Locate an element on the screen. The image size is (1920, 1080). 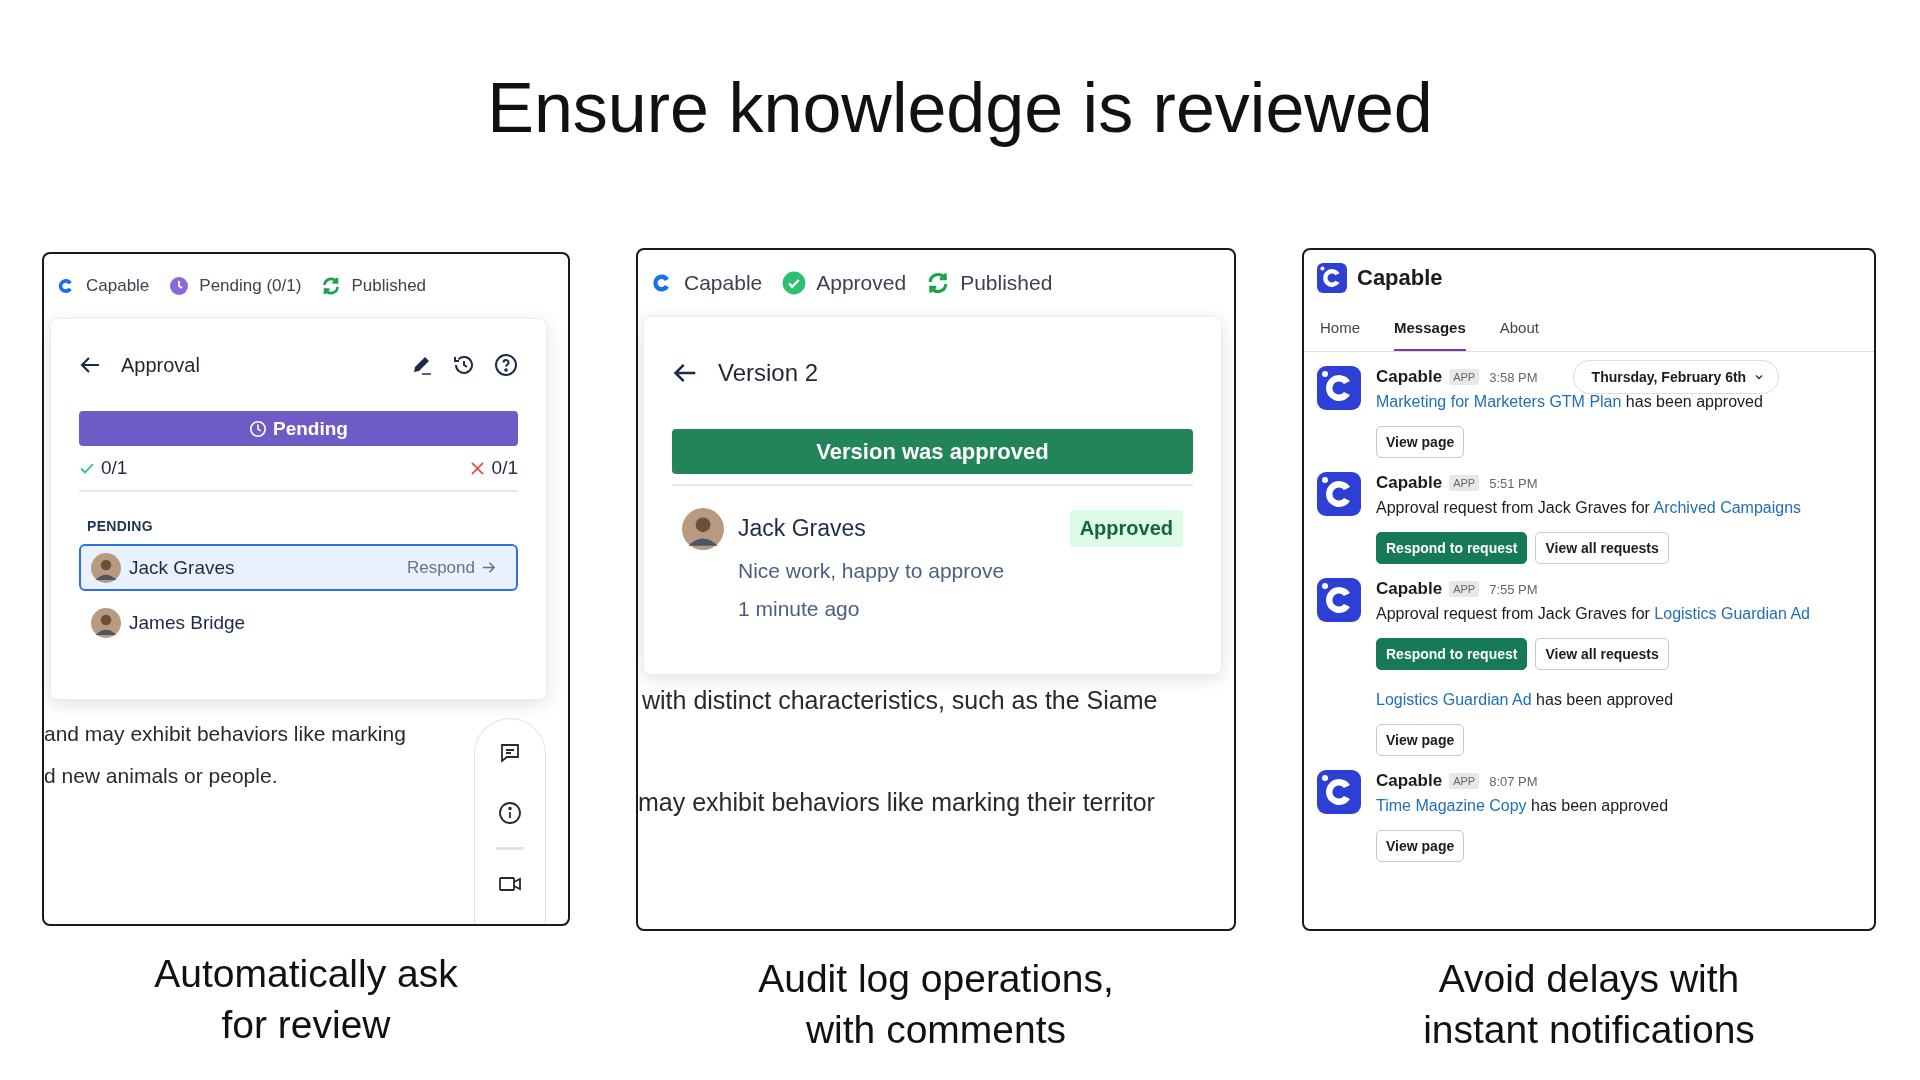
check-circle-icon is located at coordinates (794, 283).